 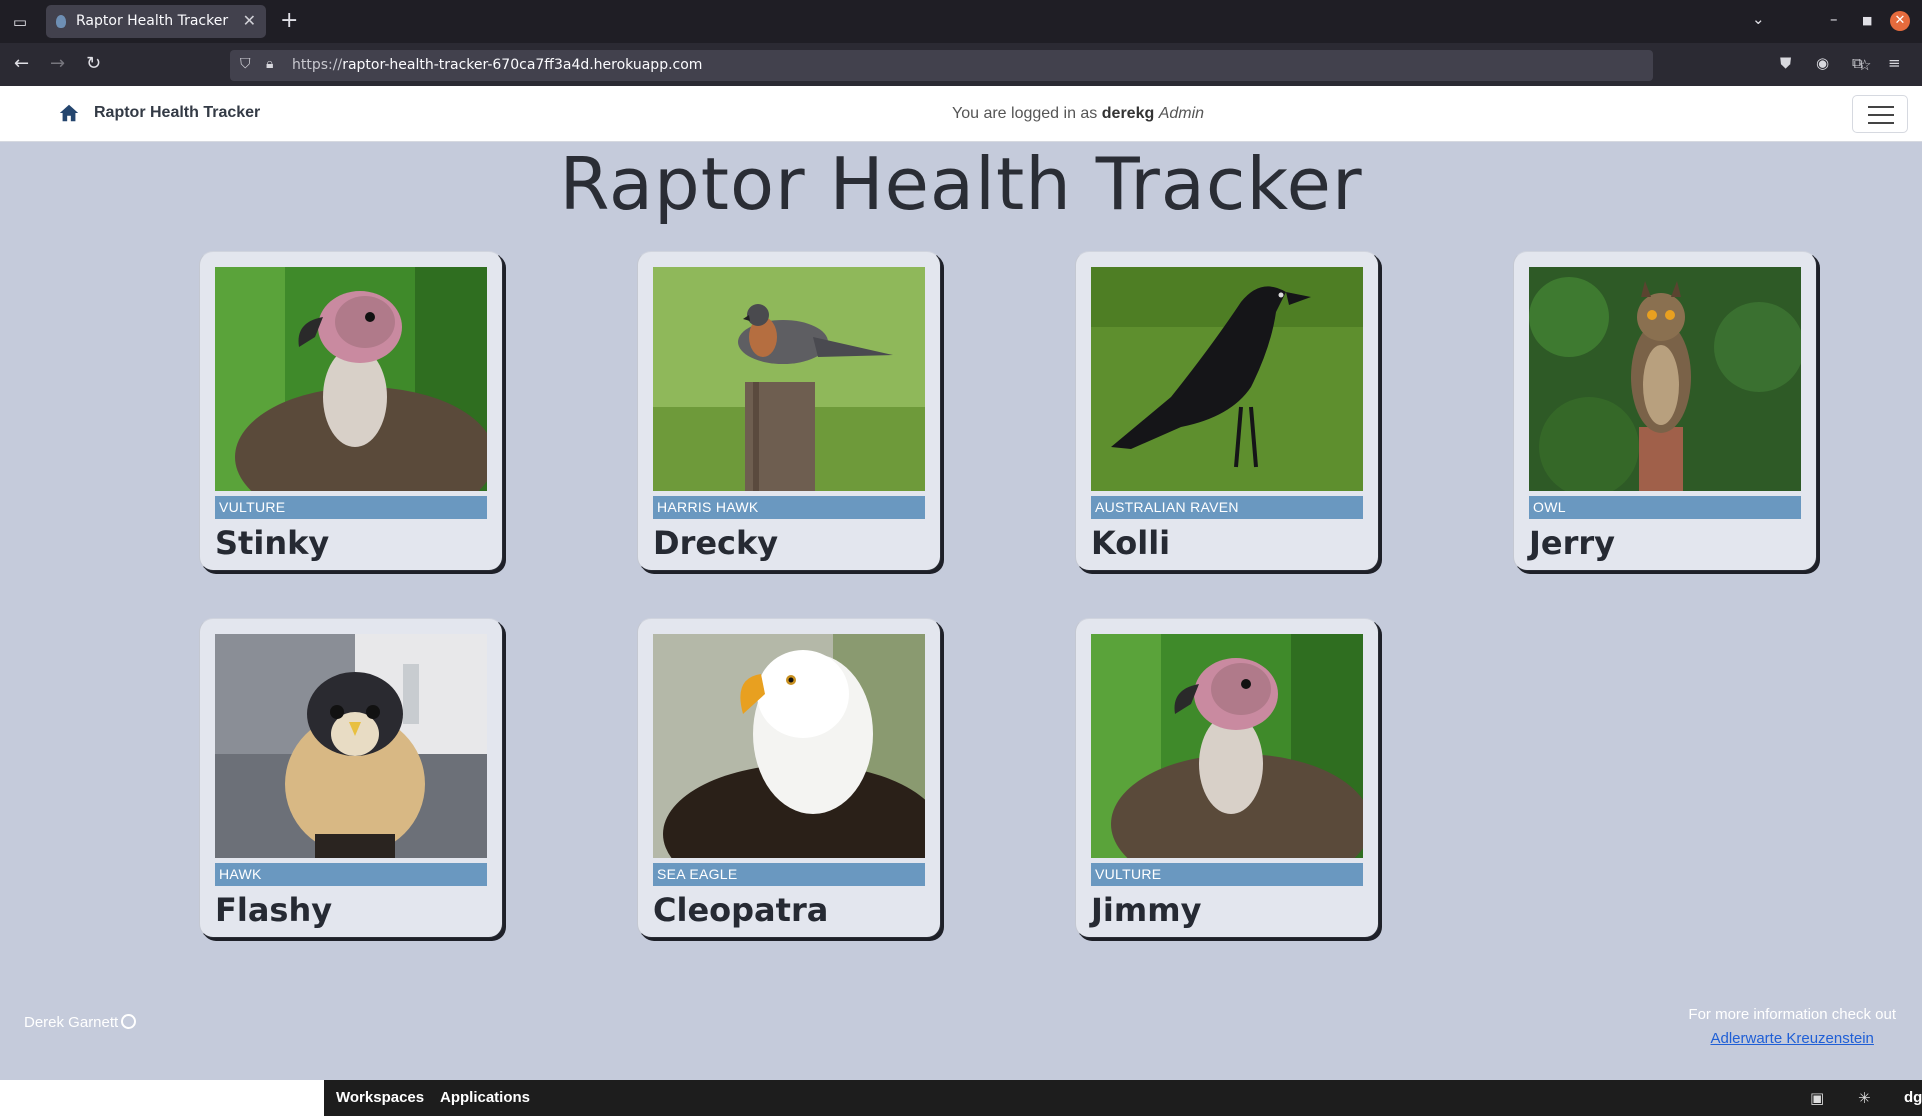 What do you see at coordinates (740, 910) in the screenshot?
I see `bird-name: Cleopatra` at bounding box center [740, 910].